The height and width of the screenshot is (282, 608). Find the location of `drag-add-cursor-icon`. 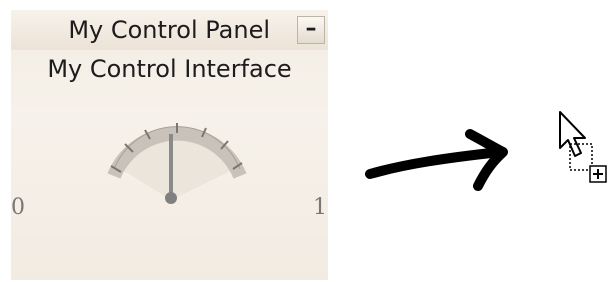

drag-add-cursor-icon is located at coordinates (583, 147).